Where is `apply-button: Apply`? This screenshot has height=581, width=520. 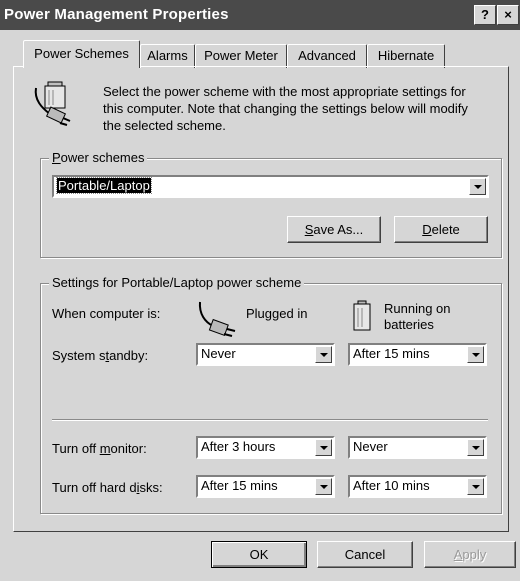 apply-button: Apply is located at coordinates (470, 554).